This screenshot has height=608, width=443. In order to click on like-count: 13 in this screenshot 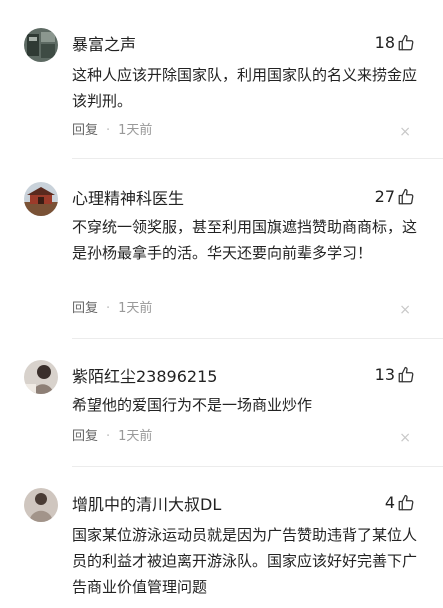, I will do `click(384, 374)`.